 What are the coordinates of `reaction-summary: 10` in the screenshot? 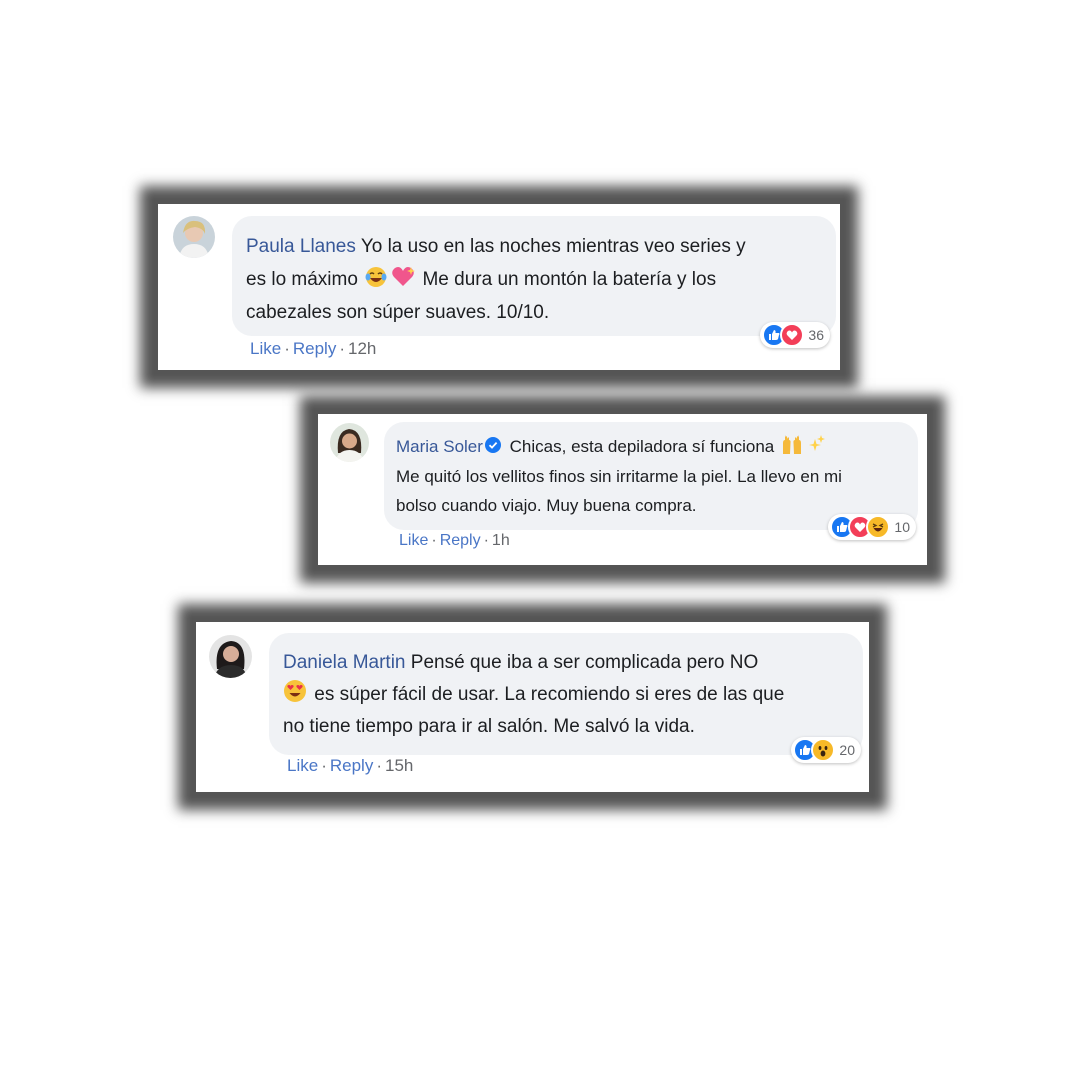 It's located at (872, 527).